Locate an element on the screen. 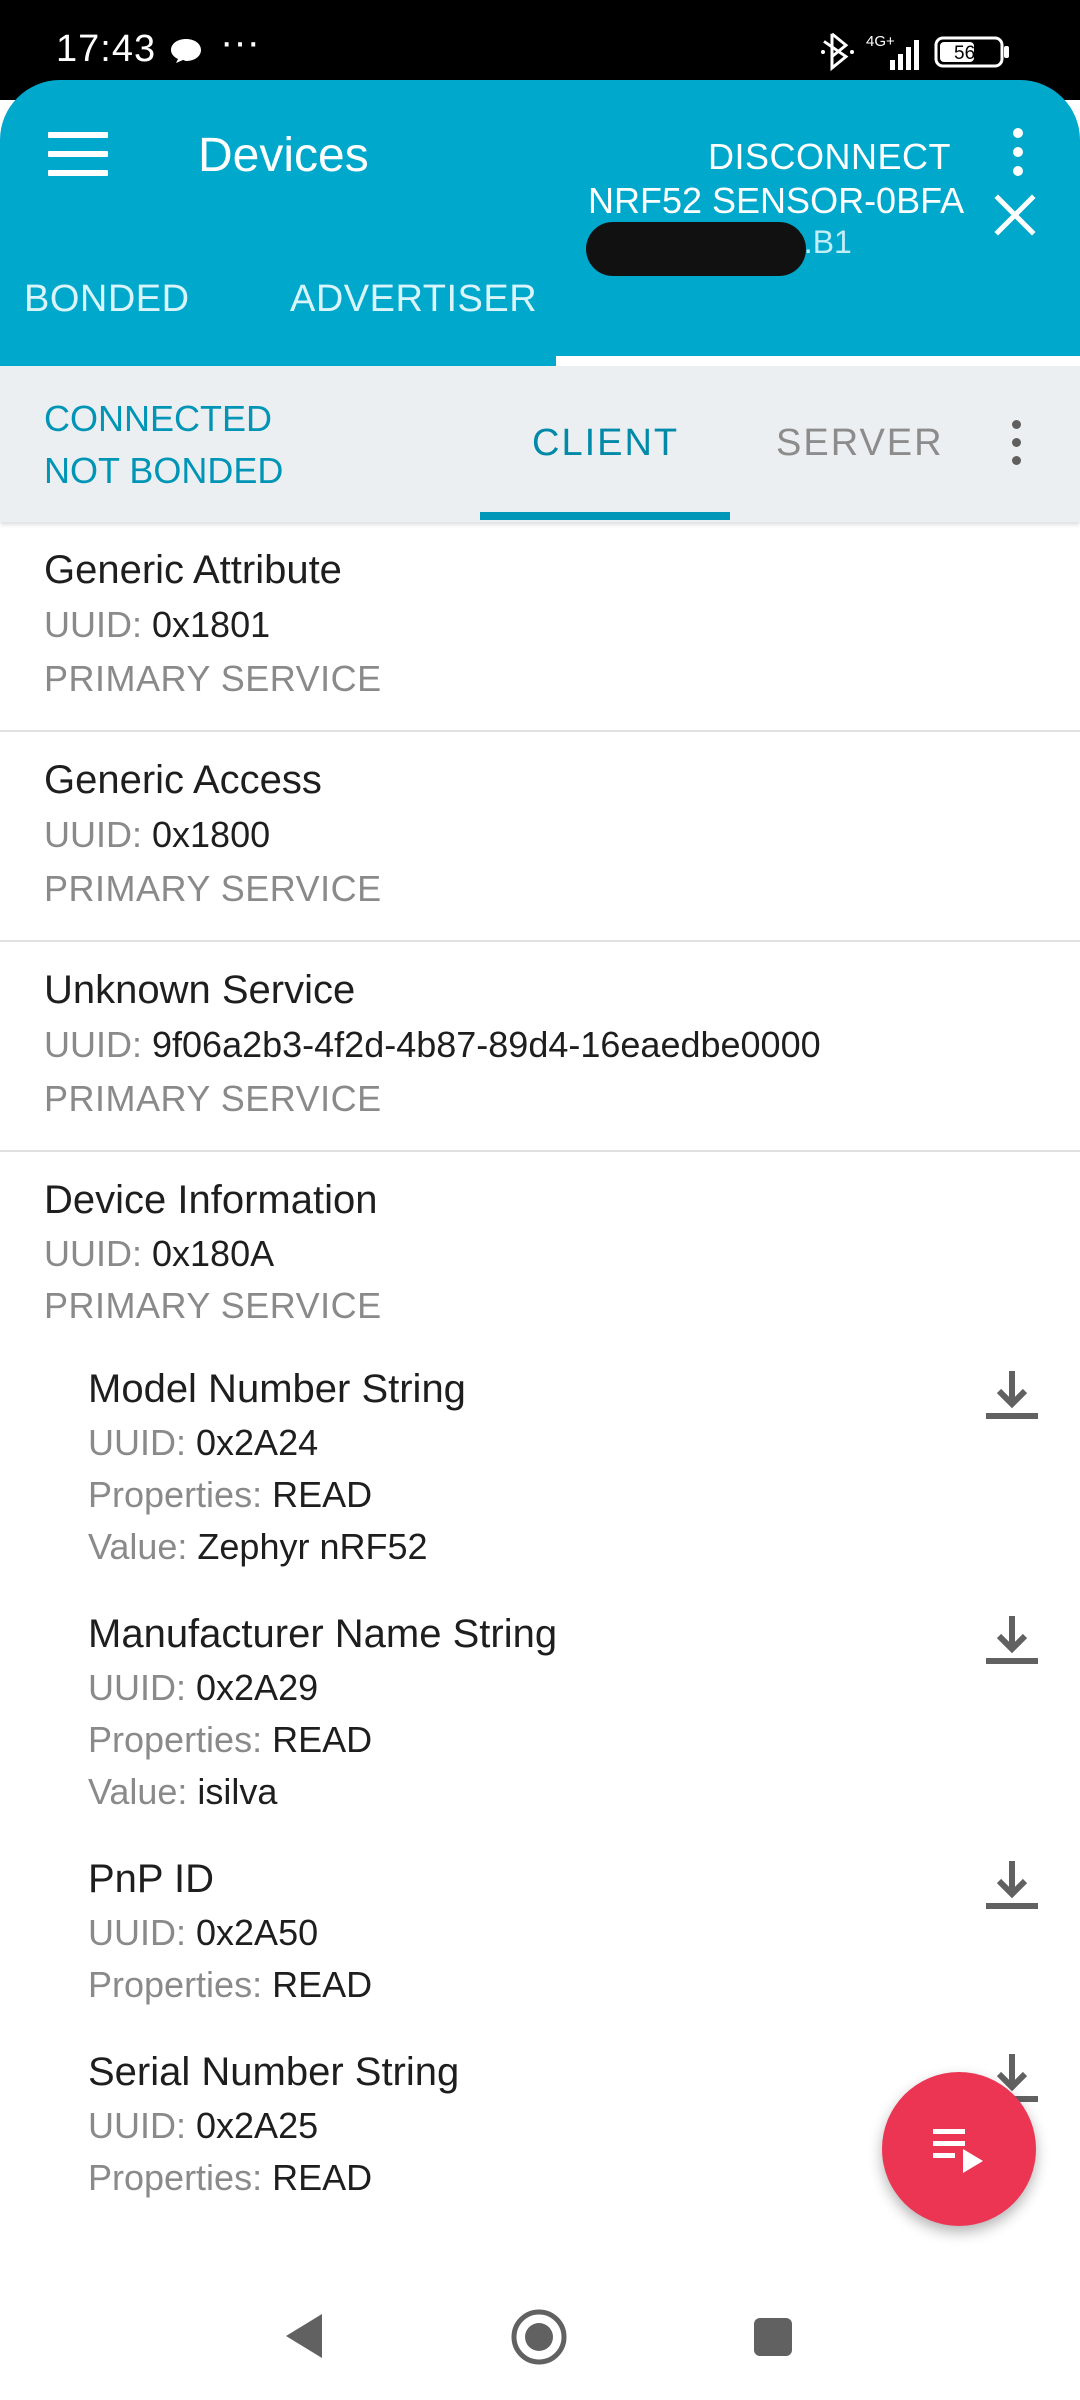  system-nav-bar is located at coordinates (540, 2330).